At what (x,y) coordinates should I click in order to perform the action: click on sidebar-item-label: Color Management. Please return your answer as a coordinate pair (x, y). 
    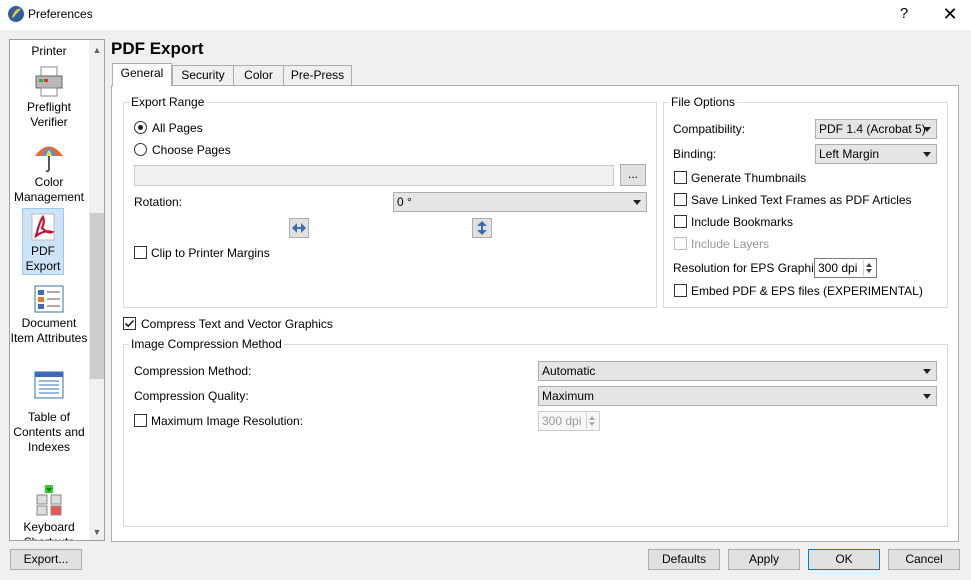
    Looking at the image, I should click on (49, 189).